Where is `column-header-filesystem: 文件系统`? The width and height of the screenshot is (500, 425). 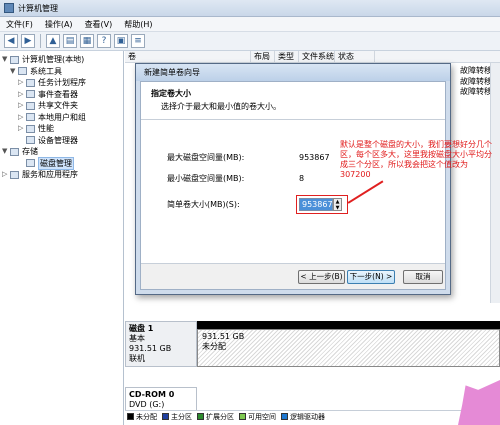 column-header-filesystem: 文件系统 is located at coordinates (317, 56).